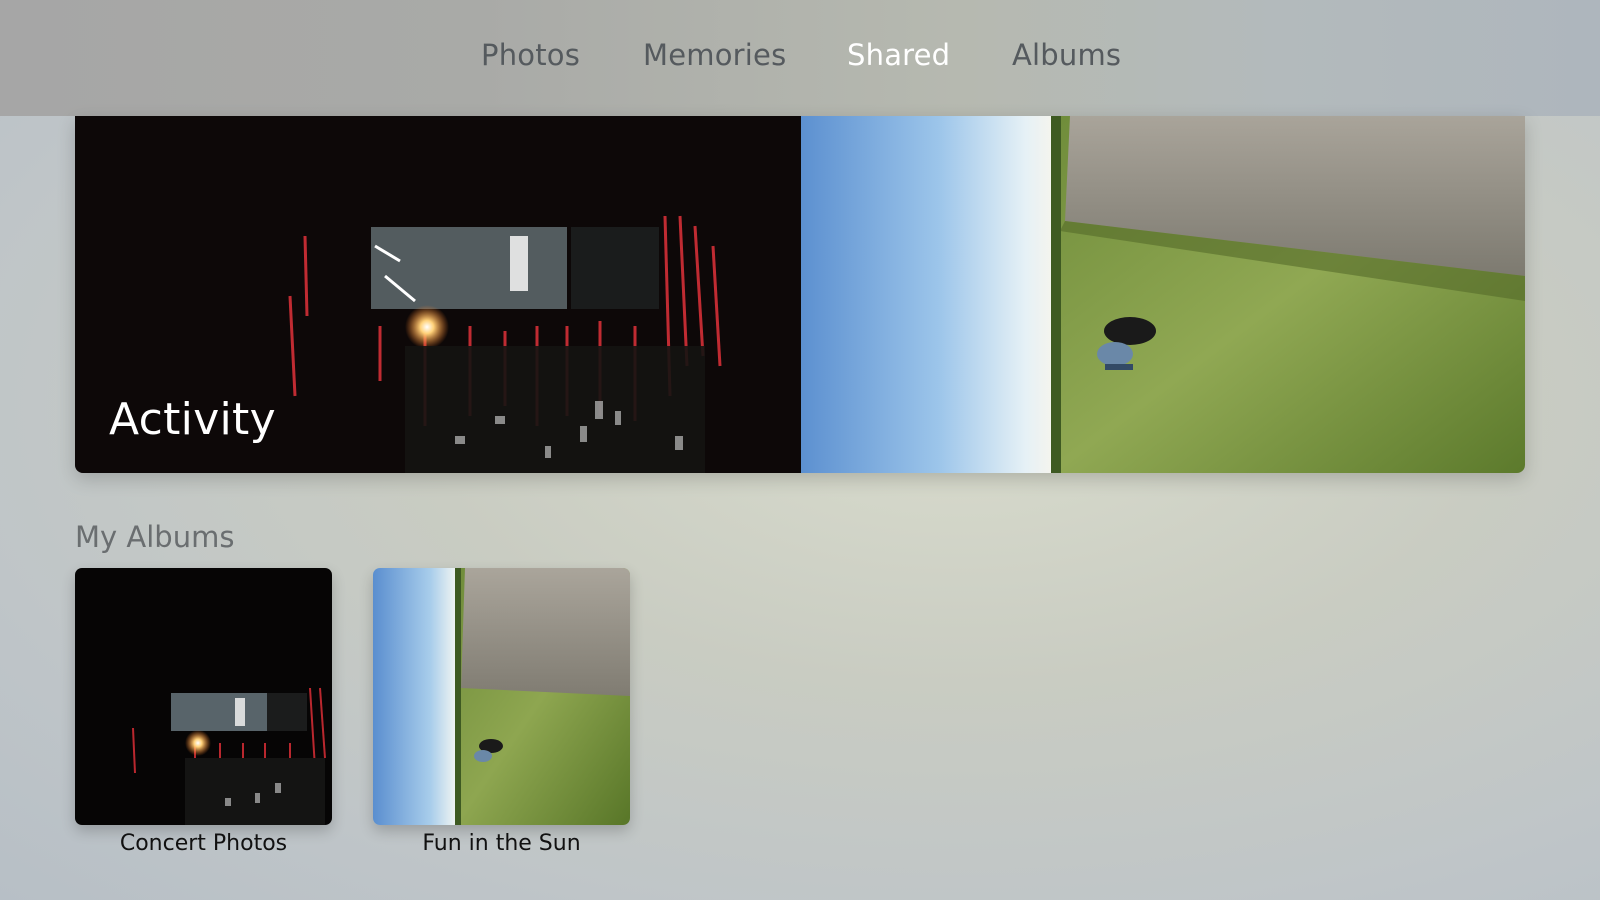 Image resolution: width=1600 pixels, height=900 pixels. Describe the element at coordinates (155, 537) in the screenshot. I see `my-albums-heading: My Albums` at that location.